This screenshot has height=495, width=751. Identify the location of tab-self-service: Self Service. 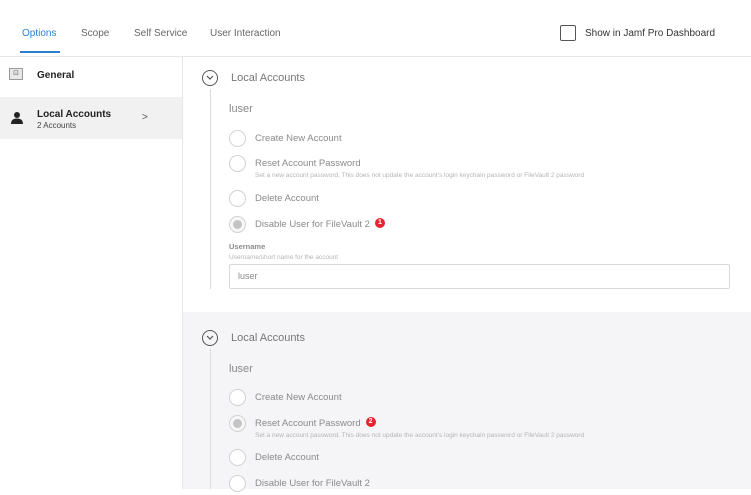
(160, 33).